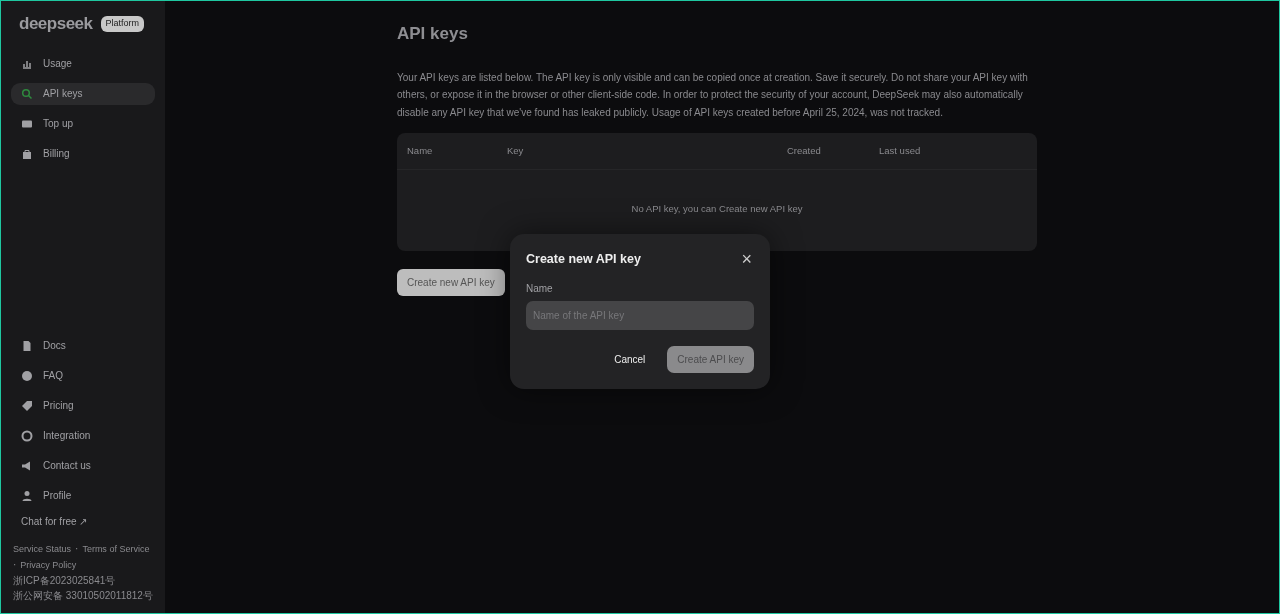 The height and width of the screenshot is (614, 1280). What do you see at coordinates (83, 153) in the screenshot?
I see `sidebar-item: Billing` at bounding box center [83, 153].